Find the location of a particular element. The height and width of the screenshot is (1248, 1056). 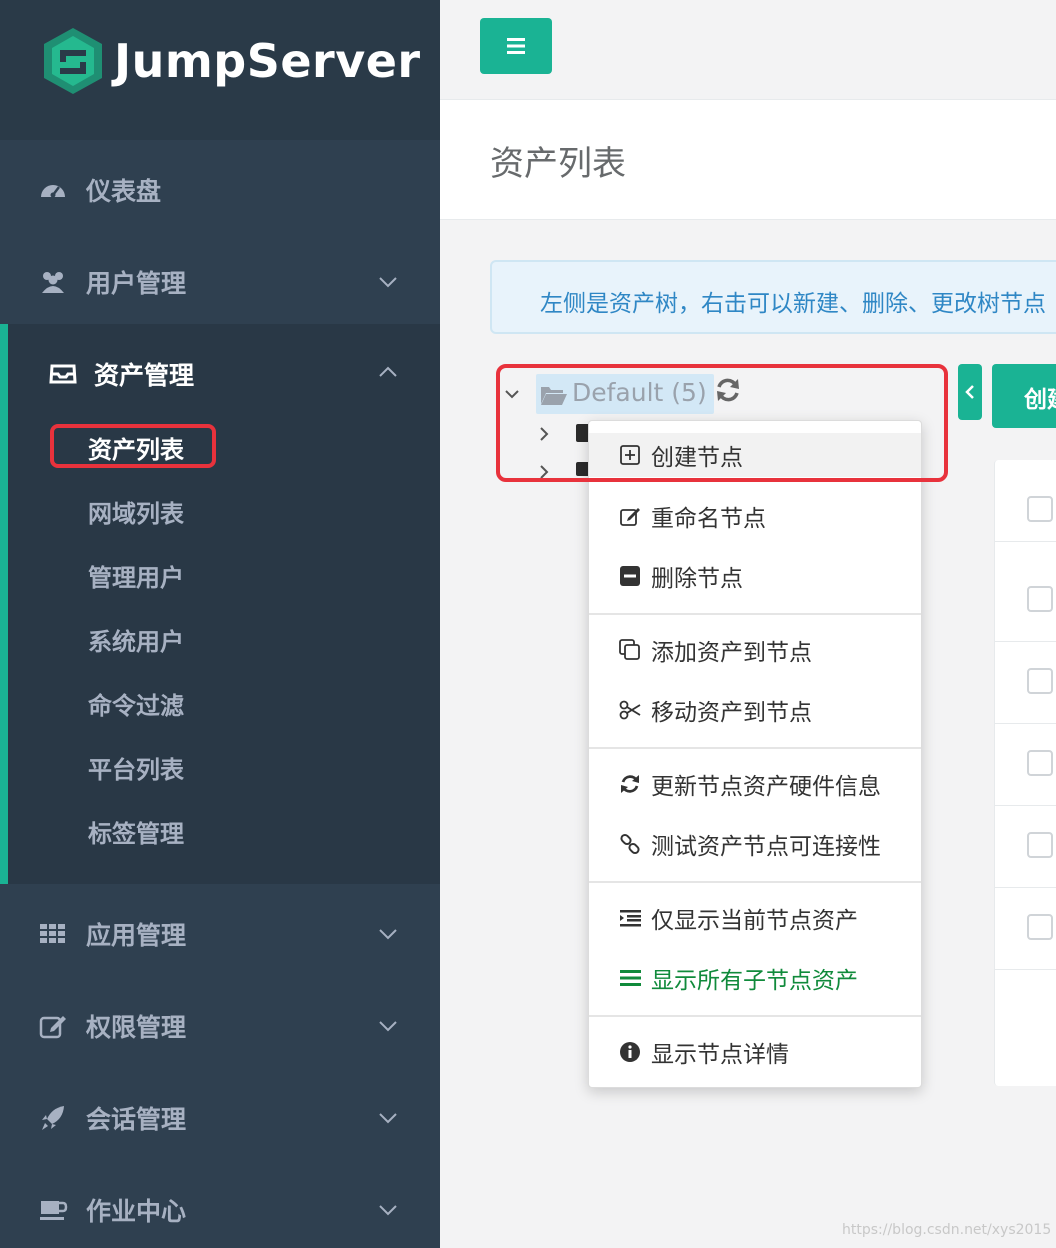

submenu-item-domain-list: 网域列表 is located at coordinates (136, 511).